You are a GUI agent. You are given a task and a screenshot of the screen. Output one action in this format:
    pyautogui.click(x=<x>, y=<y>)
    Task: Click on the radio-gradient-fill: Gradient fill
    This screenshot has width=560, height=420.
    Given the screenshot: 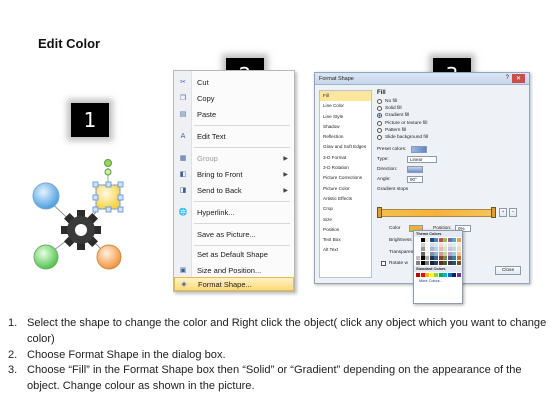 What is the action you would take?
    pyautogui.click(x=451, y=115)
    